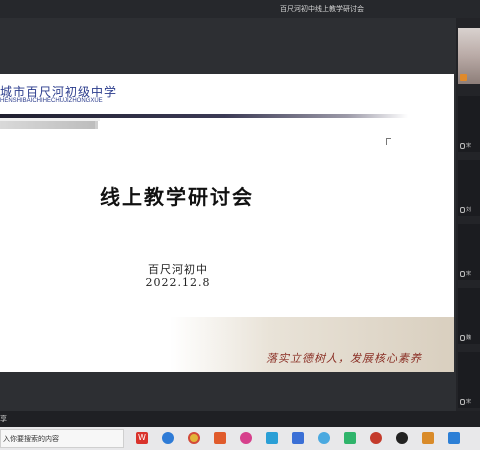 This screenshot has width=480, height=450. I want to click on window-title: 百尺河初中线上教学研讨会, so click(322, 9).